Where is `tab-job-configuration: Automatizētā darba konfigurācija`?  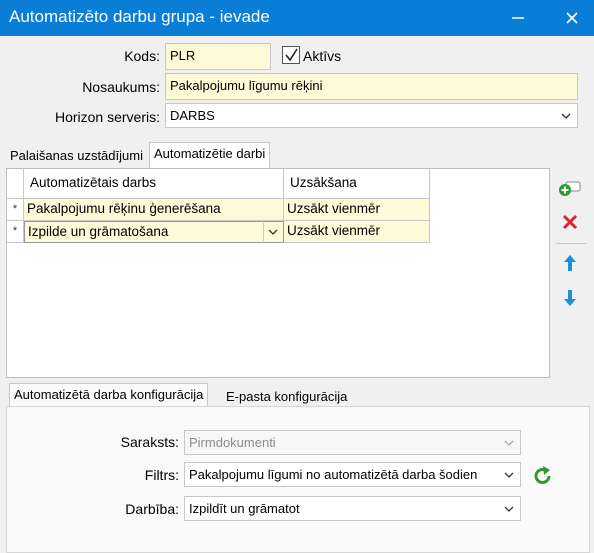
tab-job-configuration: Automatizētā darba konfigurācija is located at coordinates (109, 395).